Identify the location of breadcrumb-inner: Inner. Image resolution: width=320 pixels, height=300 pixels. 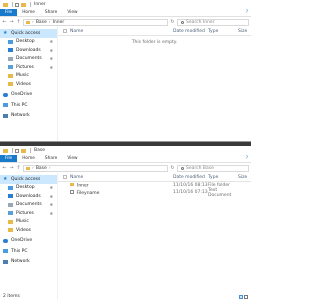
(59, 22).